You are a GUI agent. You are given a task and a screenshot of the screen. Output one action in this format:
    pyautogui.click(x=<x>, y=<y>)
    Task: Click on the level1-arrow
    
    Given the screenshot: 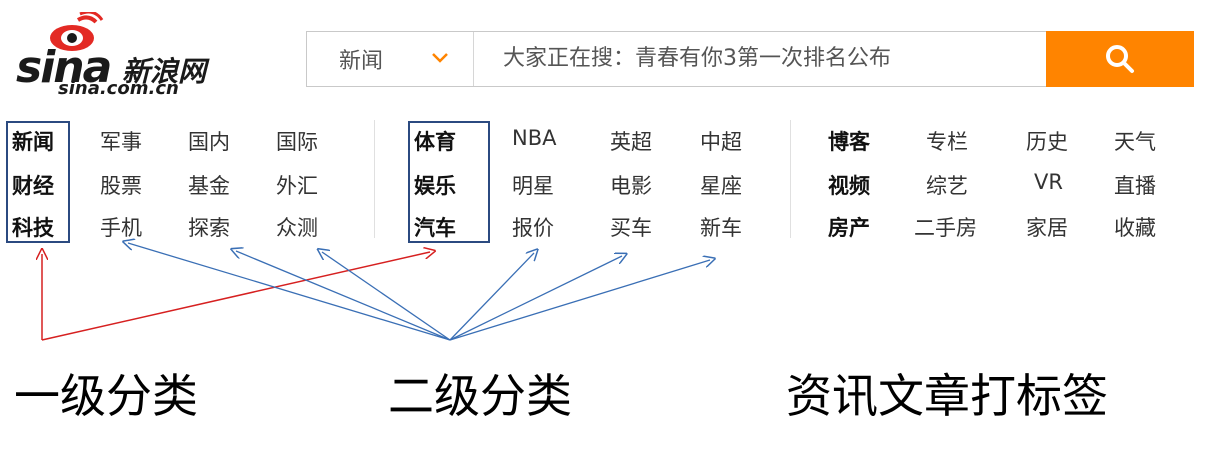 What is the action you would take?
    pyautogui.click(x=235, y=296)
    